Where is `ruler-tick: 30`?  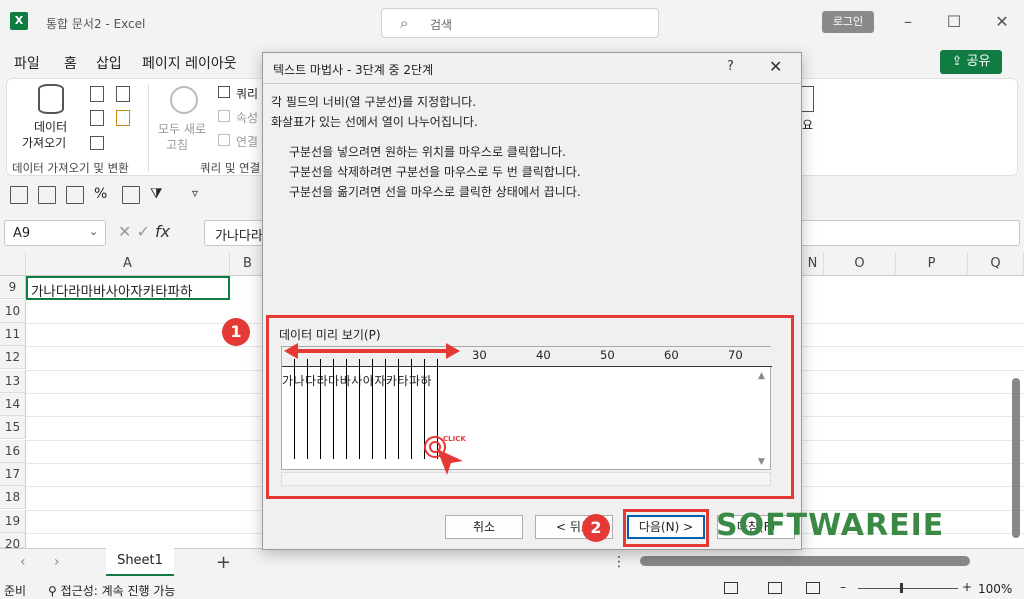 ruler-tick: 30 is located at coordinates (479, 355).